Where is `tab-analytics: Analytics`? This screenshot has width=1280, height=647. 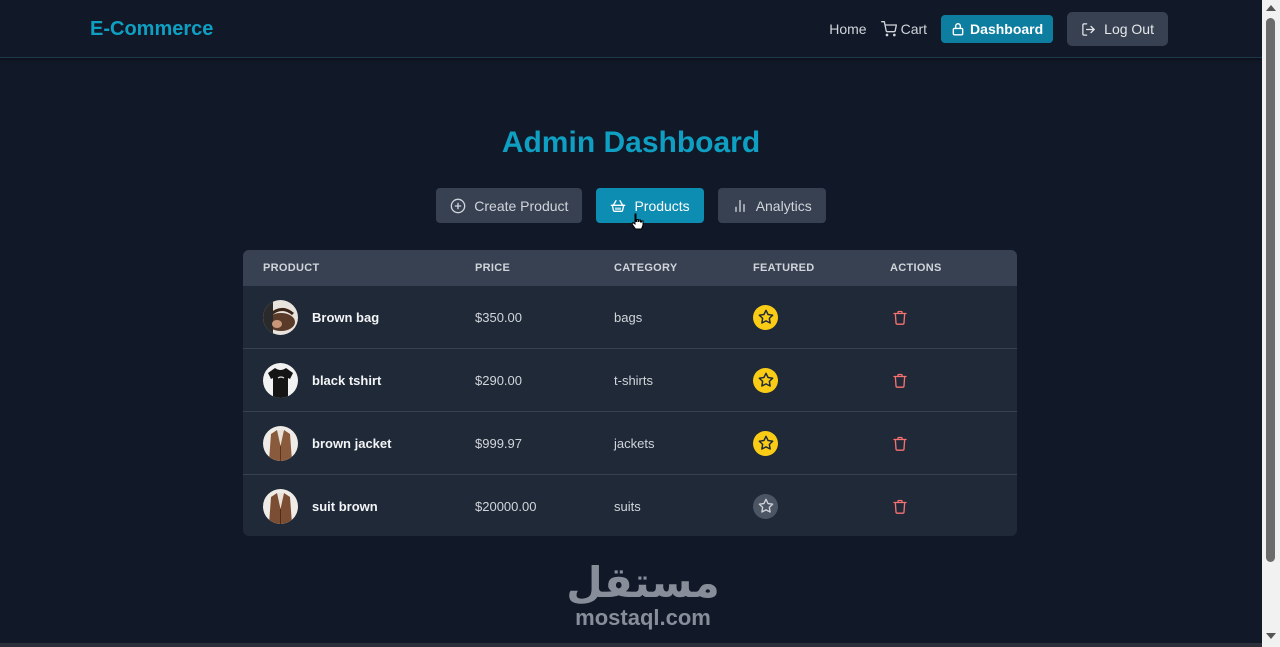
tab-analytics: Analytics is located at coordinates (771, 205).